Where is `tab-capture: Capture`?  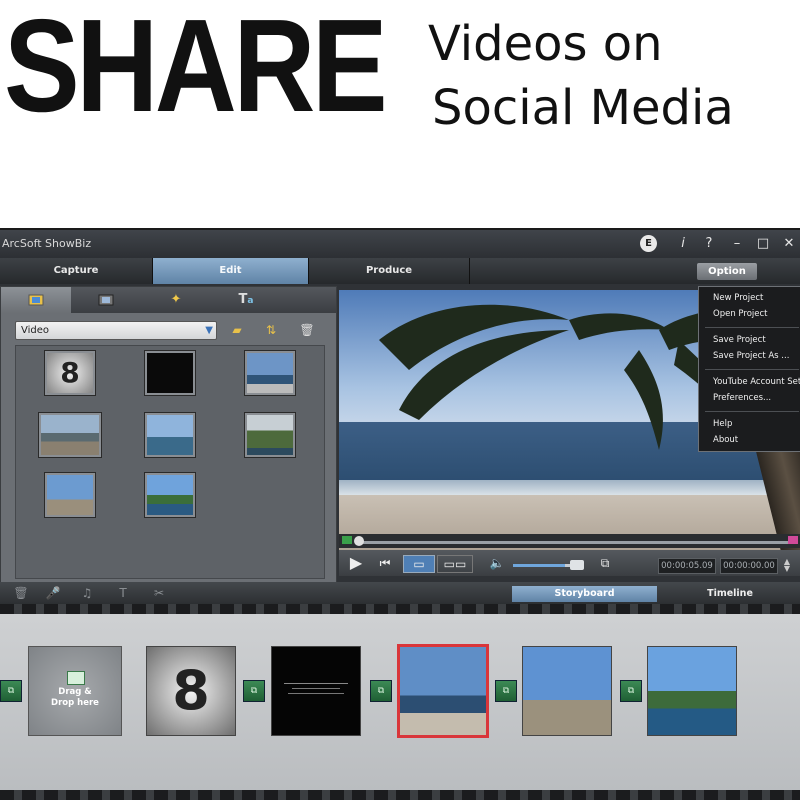
tab-capture: Capture is located at coordinates (76, 271).